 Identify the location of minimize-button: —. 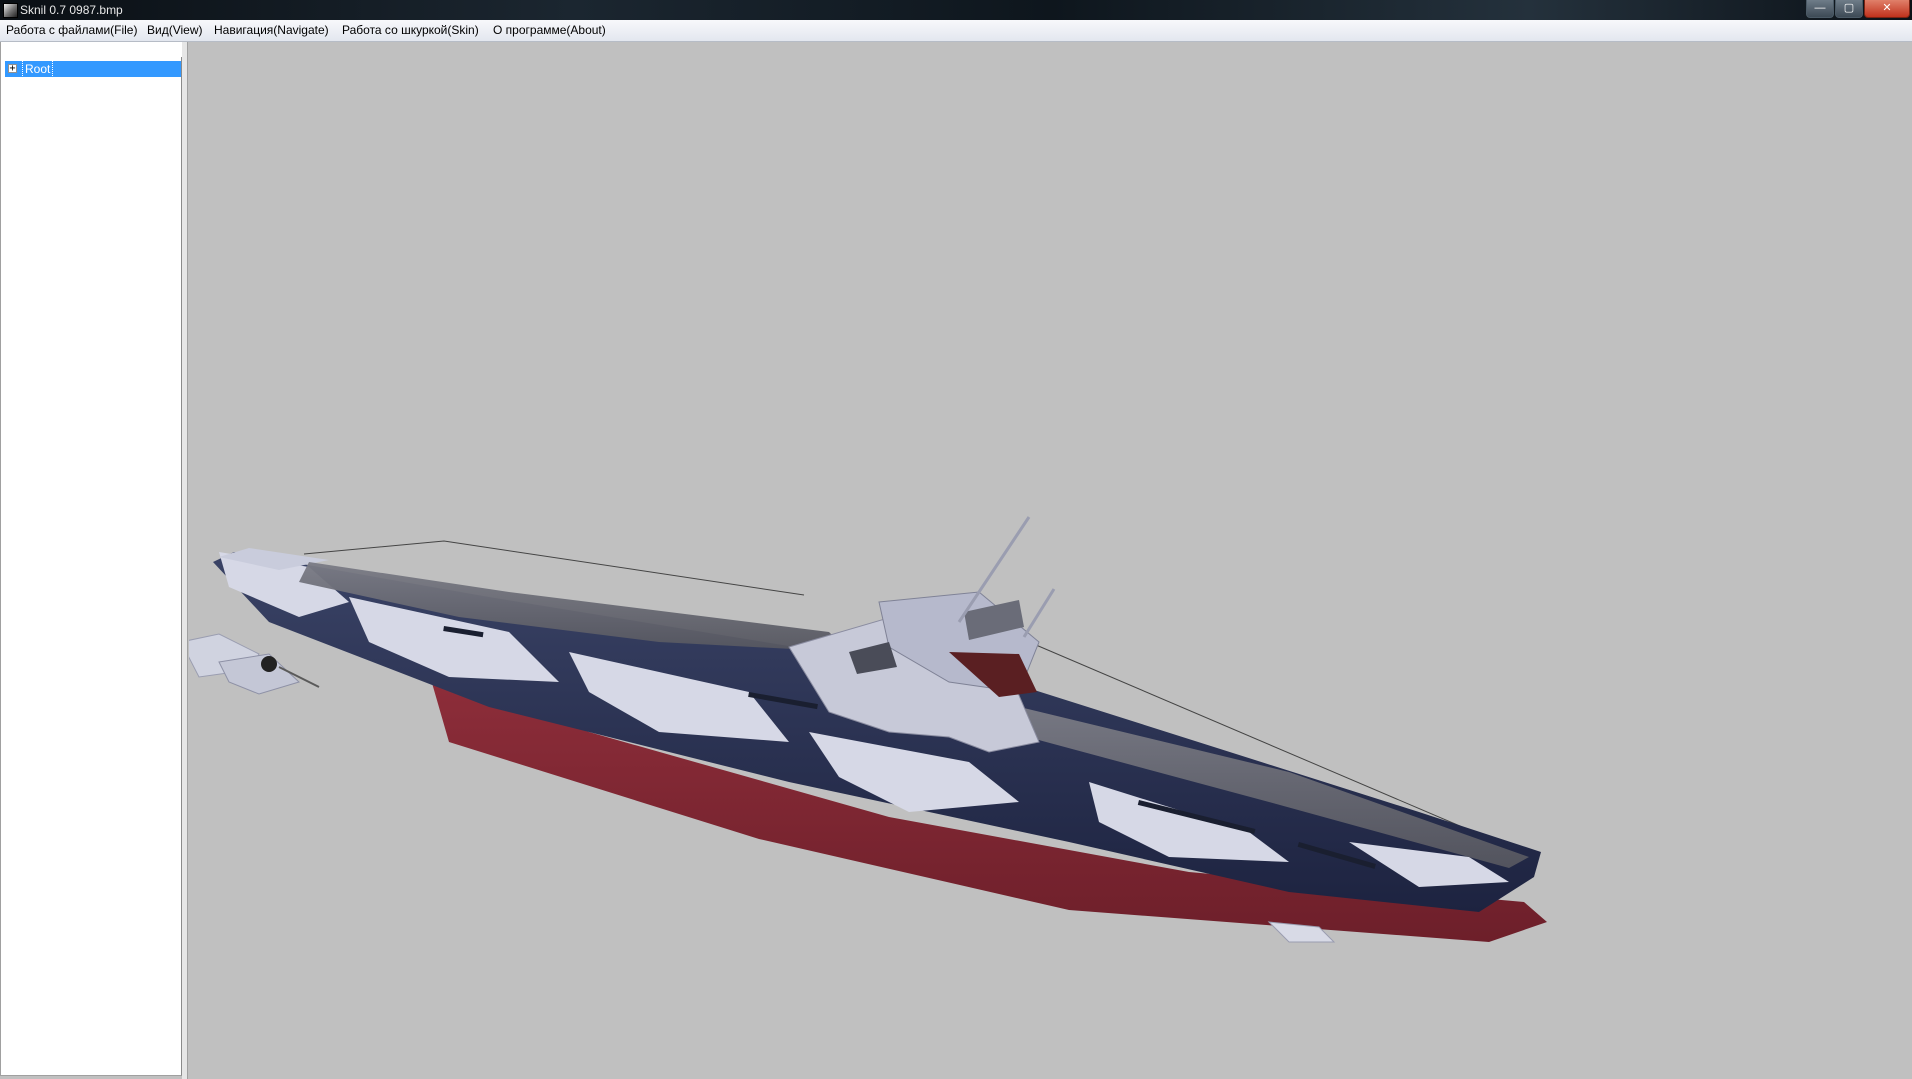
(1820, 9).